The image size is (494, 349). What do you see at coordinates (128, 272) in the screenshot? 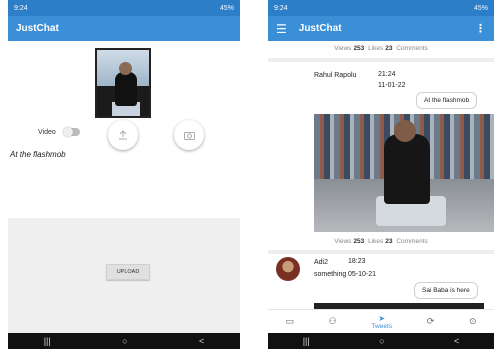
I see `upload-button: UPLOAD` at bounding box center [128, 272].